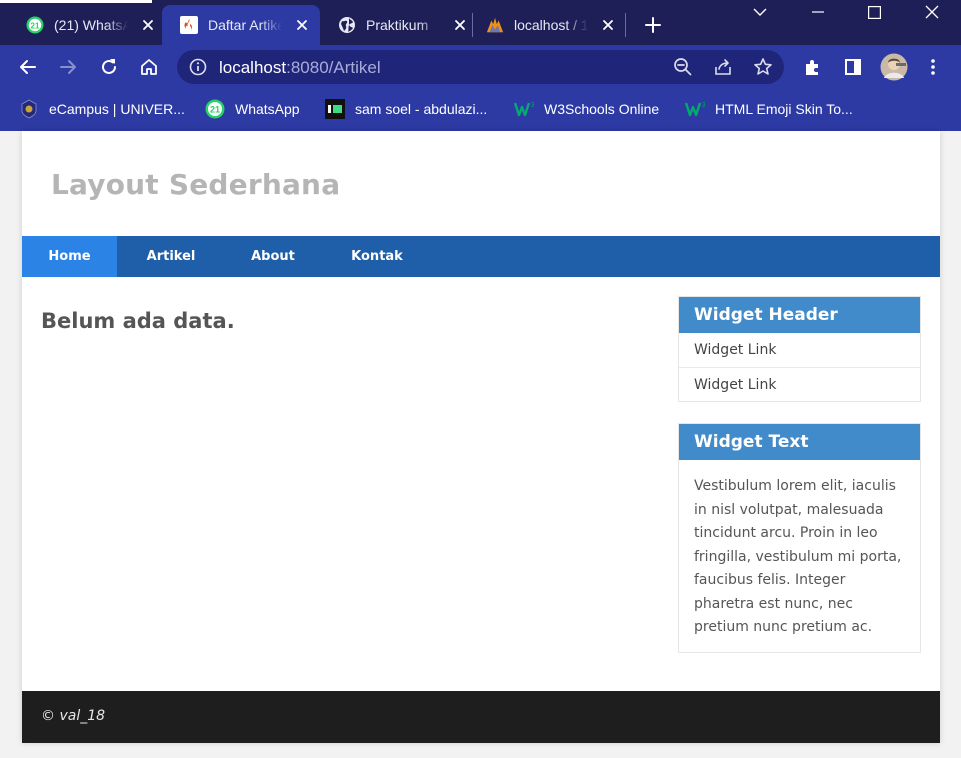 This screenshot has height=758, width=961. Describe the element at coordinates (347, 25) in the screenshot. I see `globe-icon` at that location.